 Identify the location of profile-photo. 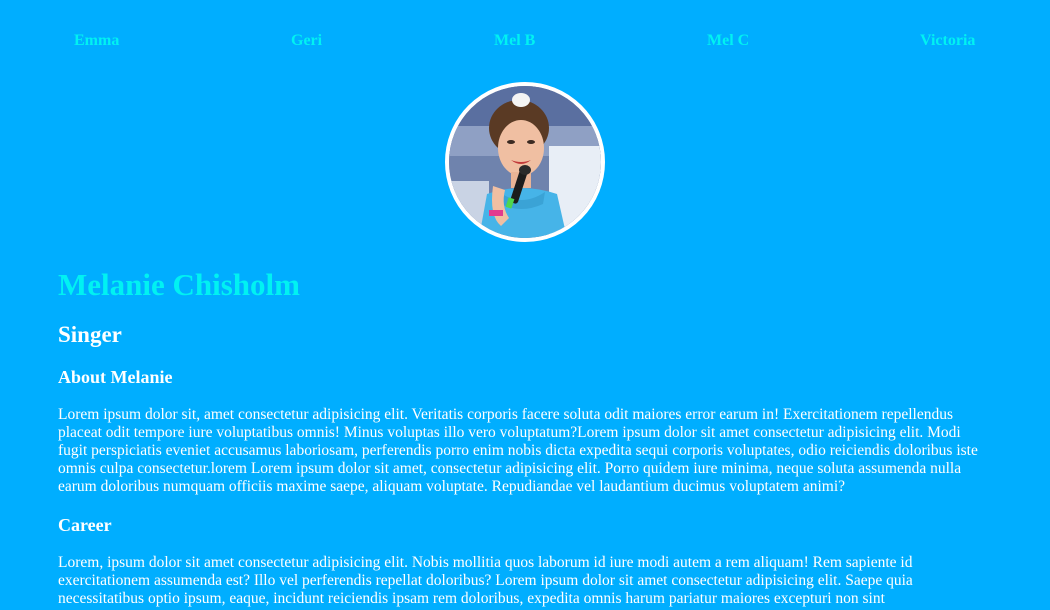
(525, 162).